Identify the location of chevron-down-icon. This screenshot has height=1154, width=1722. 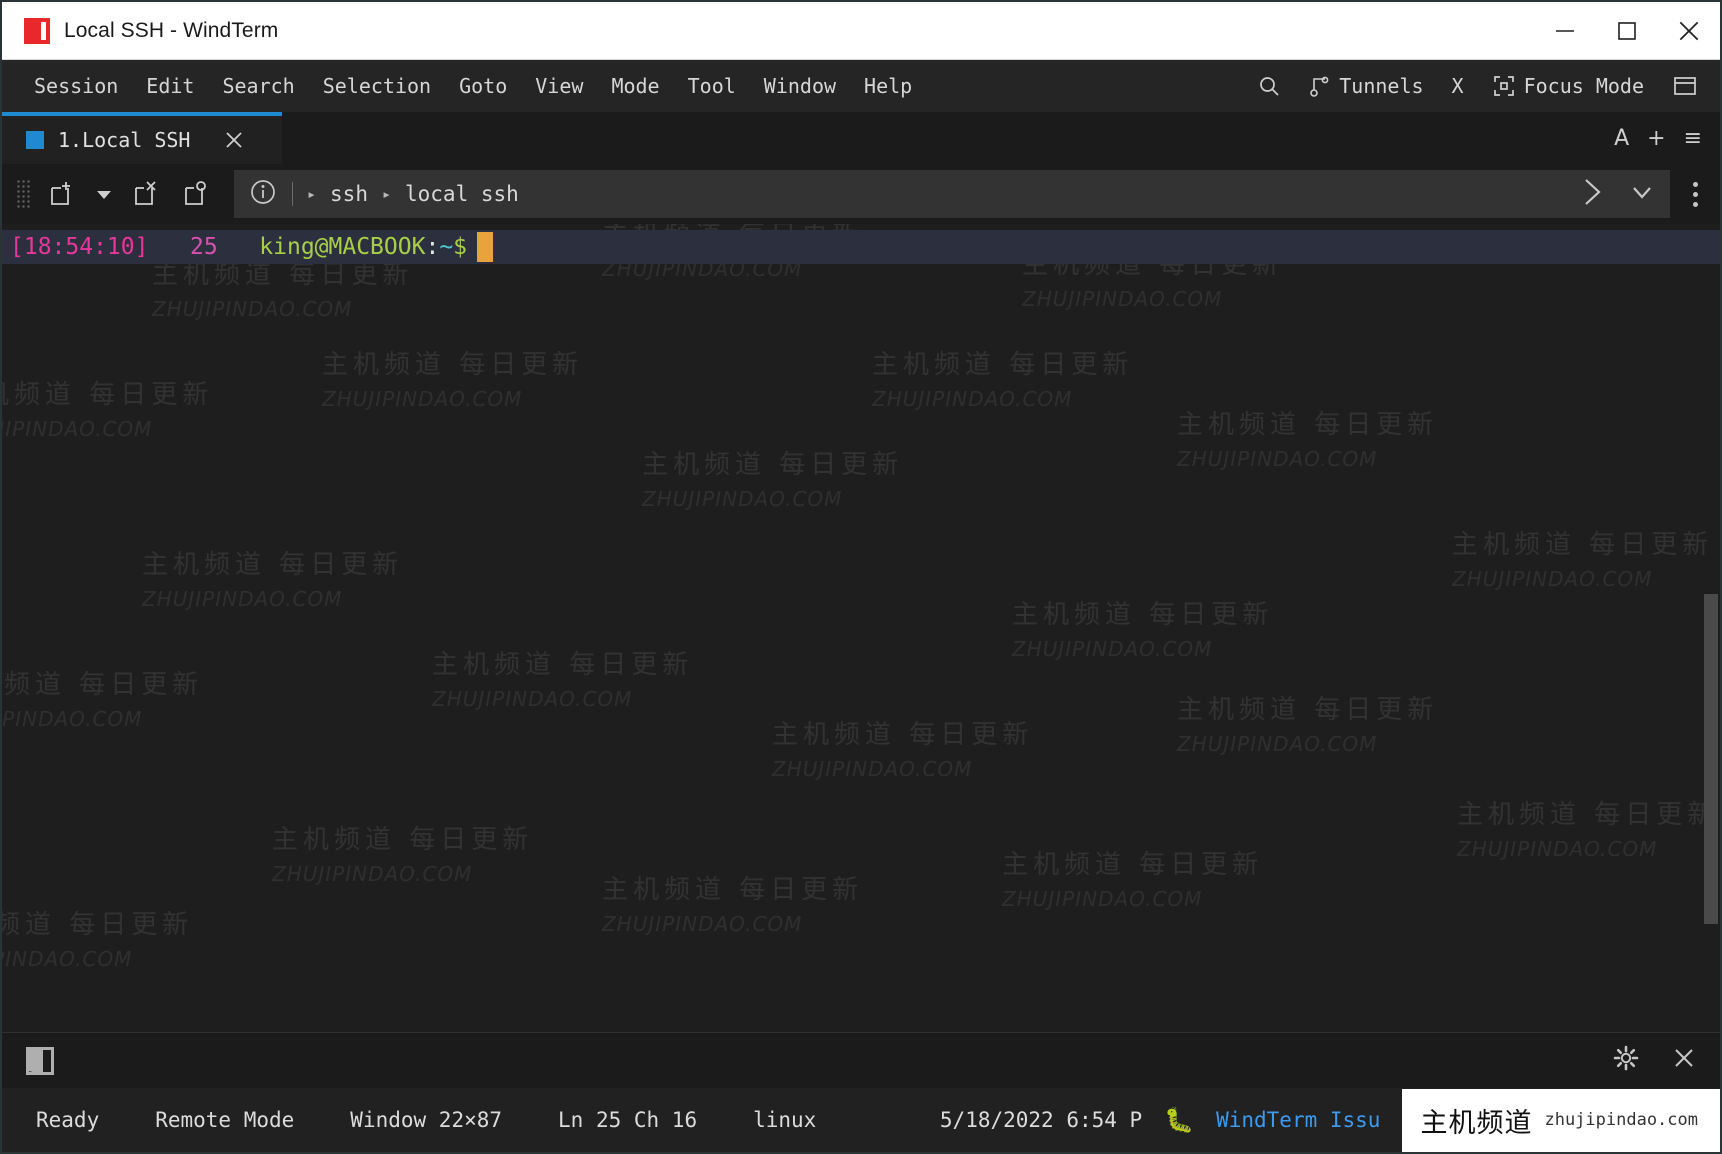
(1642, 194).